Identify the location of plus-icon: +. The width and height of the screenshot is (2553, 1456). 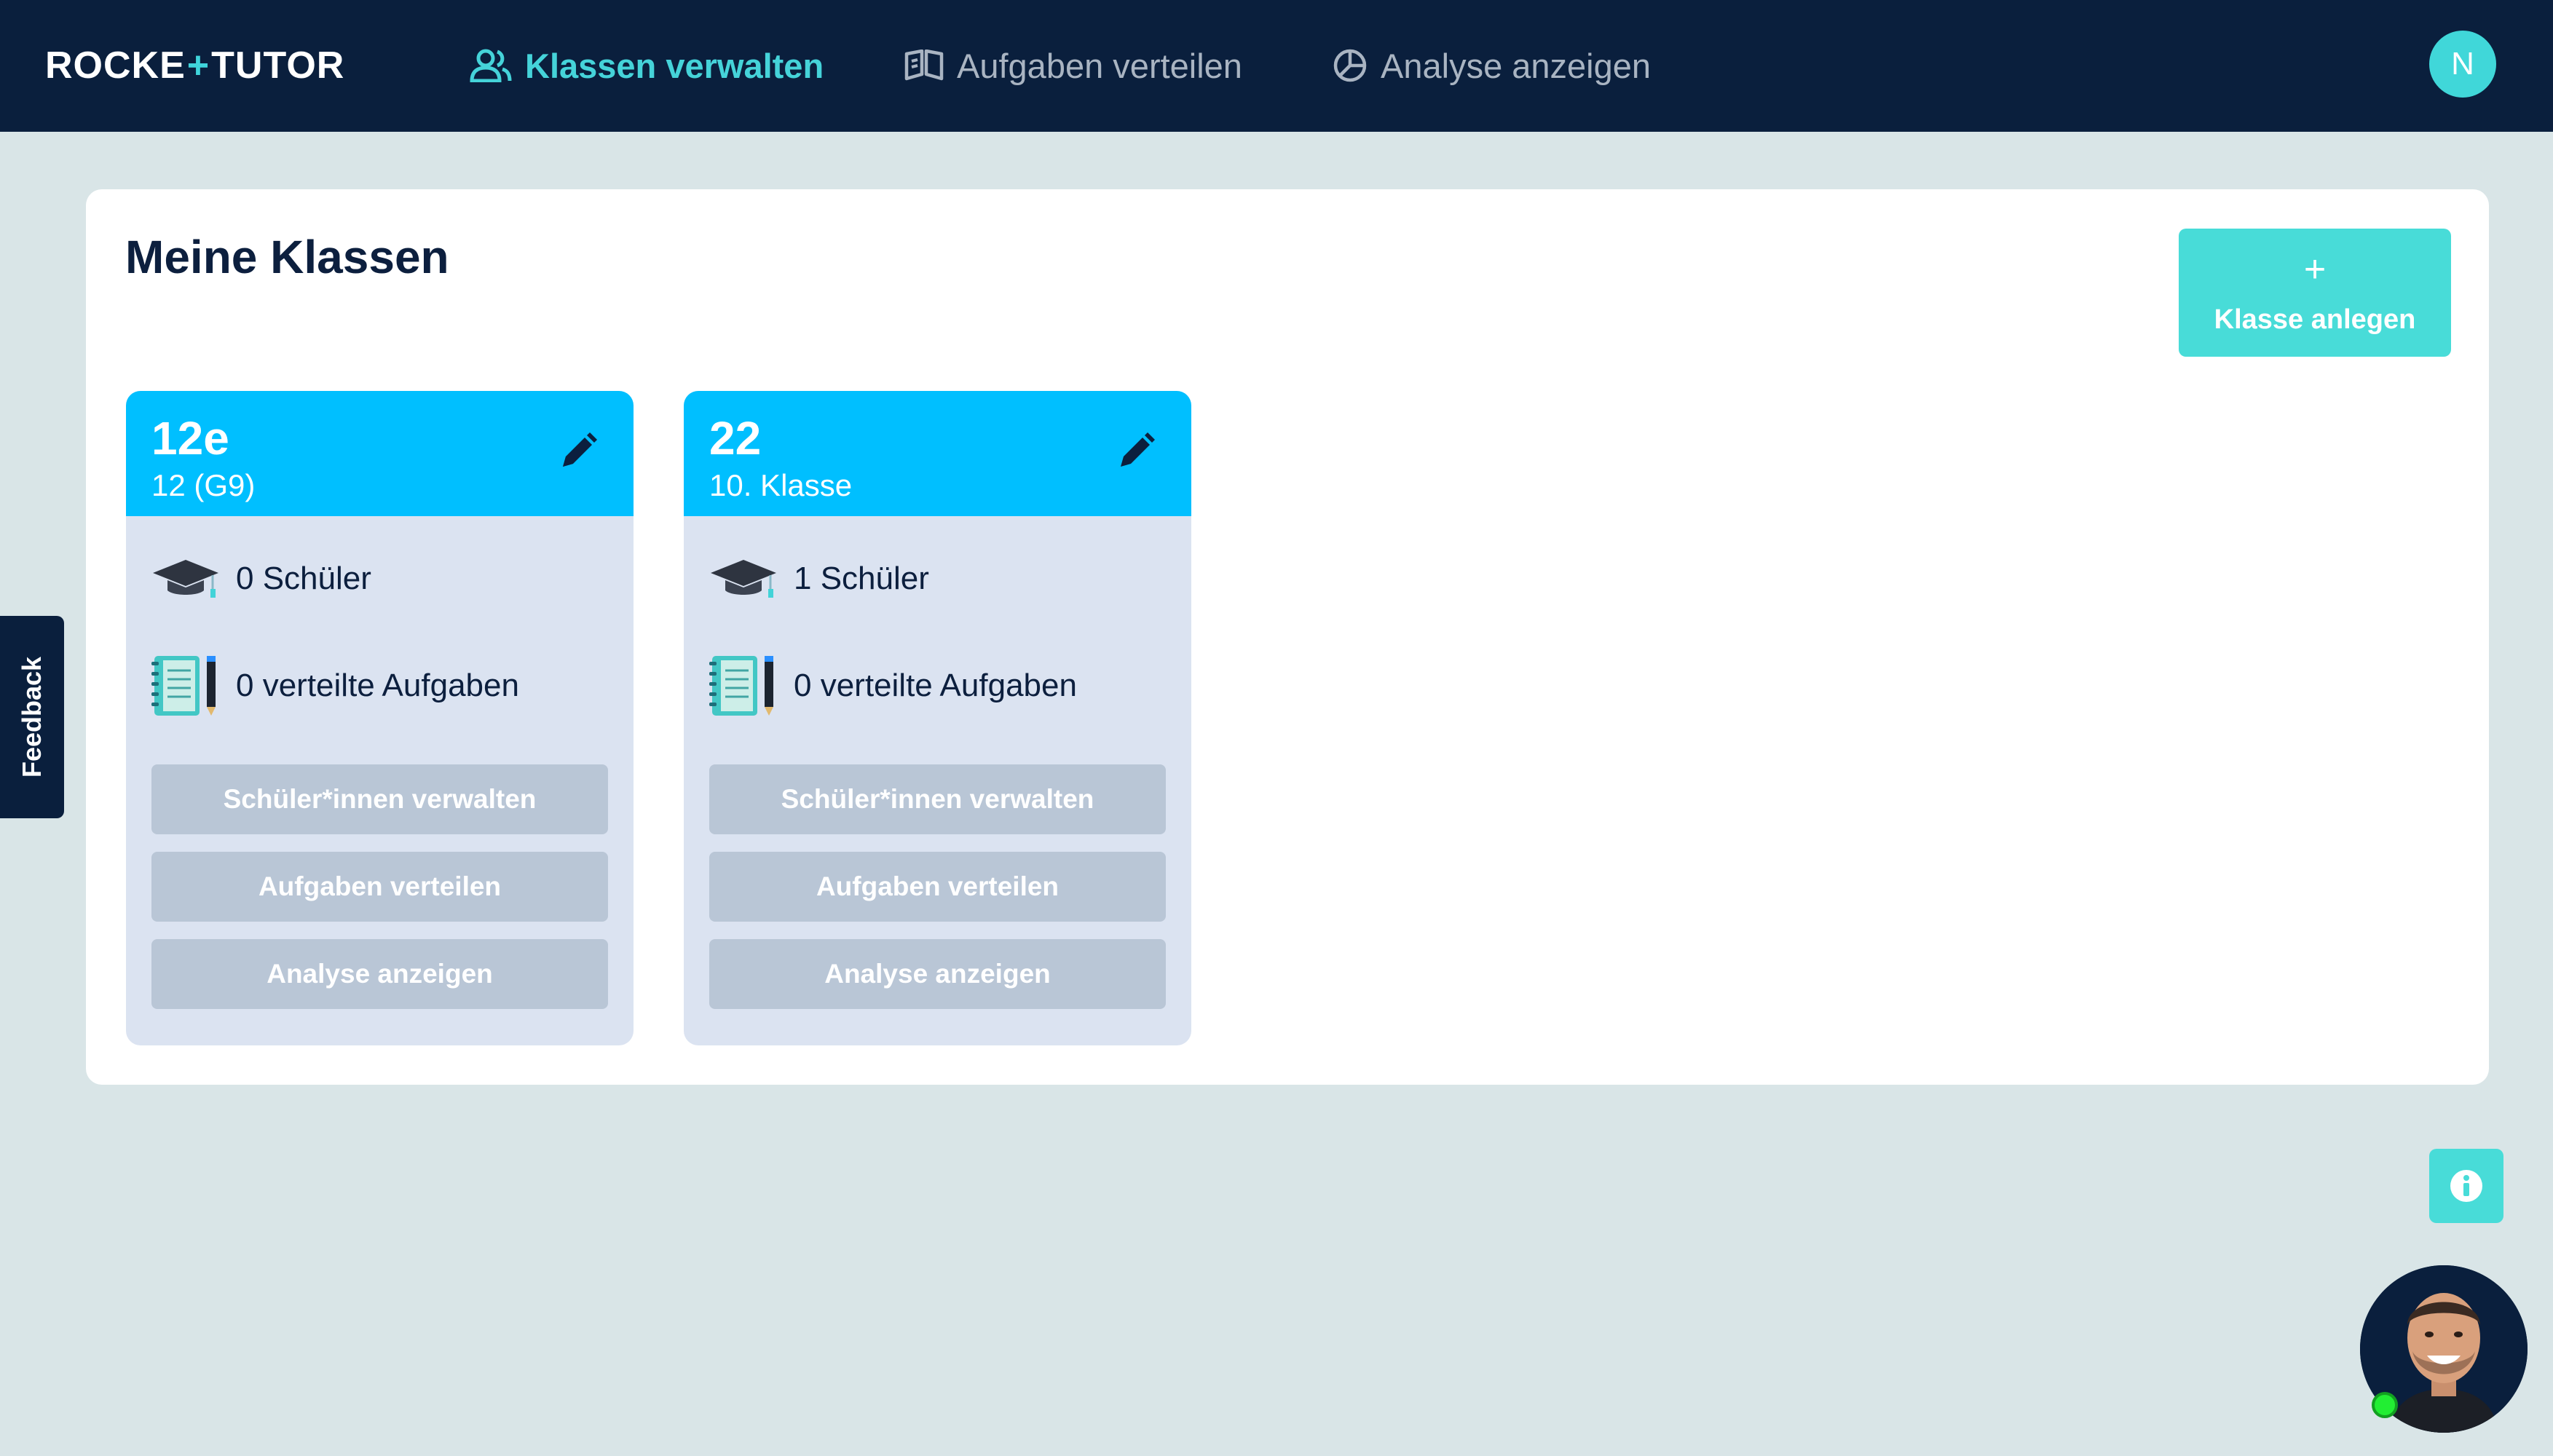
(2315, 269).